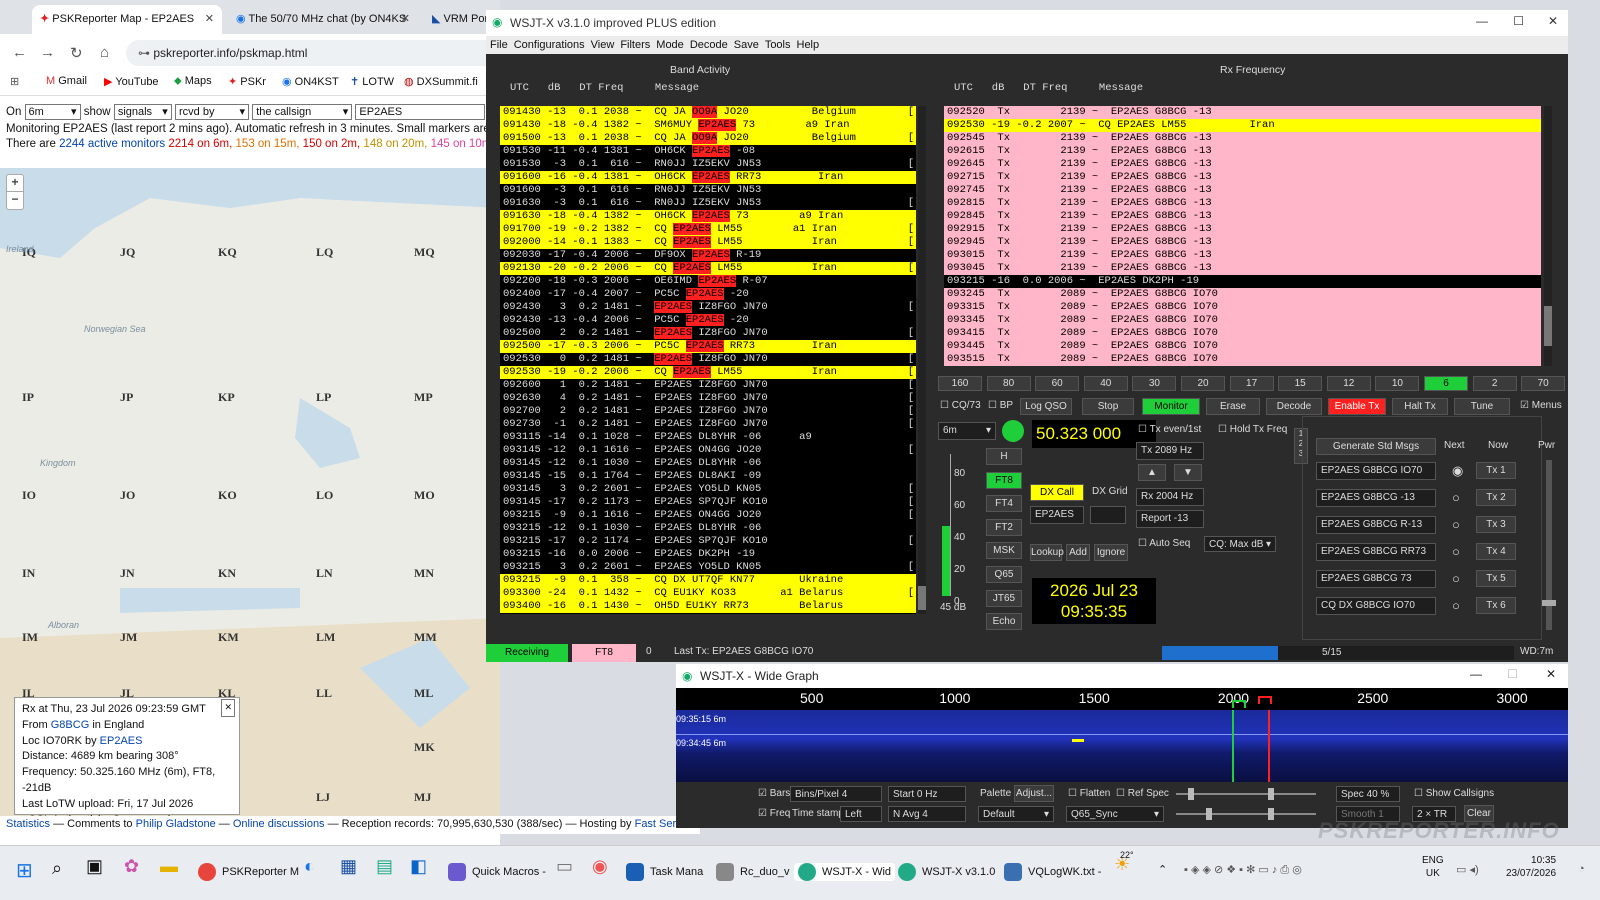 The image size is (1600, 900). What do you see at coordinates (302, 112) in the screenshot?
I see `by-select: the callsign ▾` at bounding box center [302, 112].